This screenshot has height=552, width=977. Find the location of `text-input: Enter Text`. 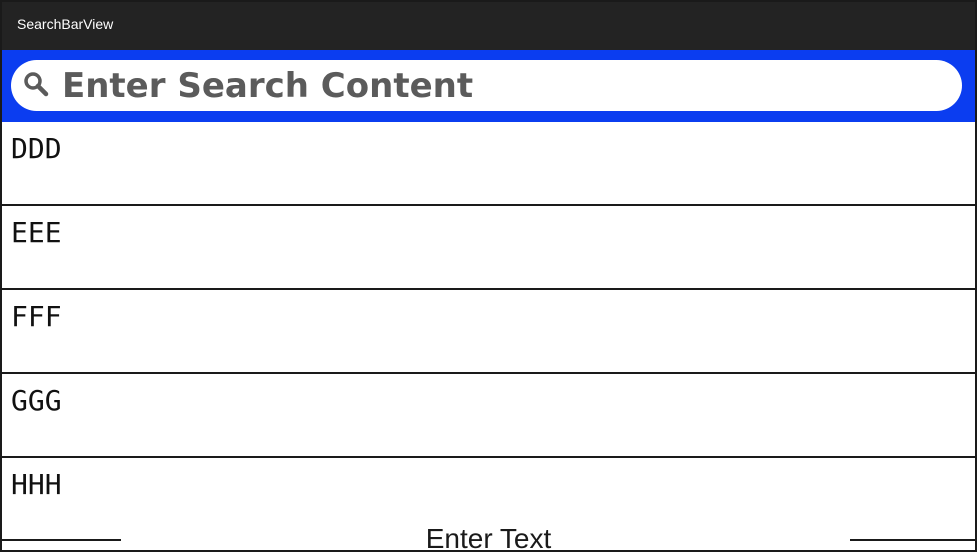

text-input: Enter Text is located at coordinates (488, 537).